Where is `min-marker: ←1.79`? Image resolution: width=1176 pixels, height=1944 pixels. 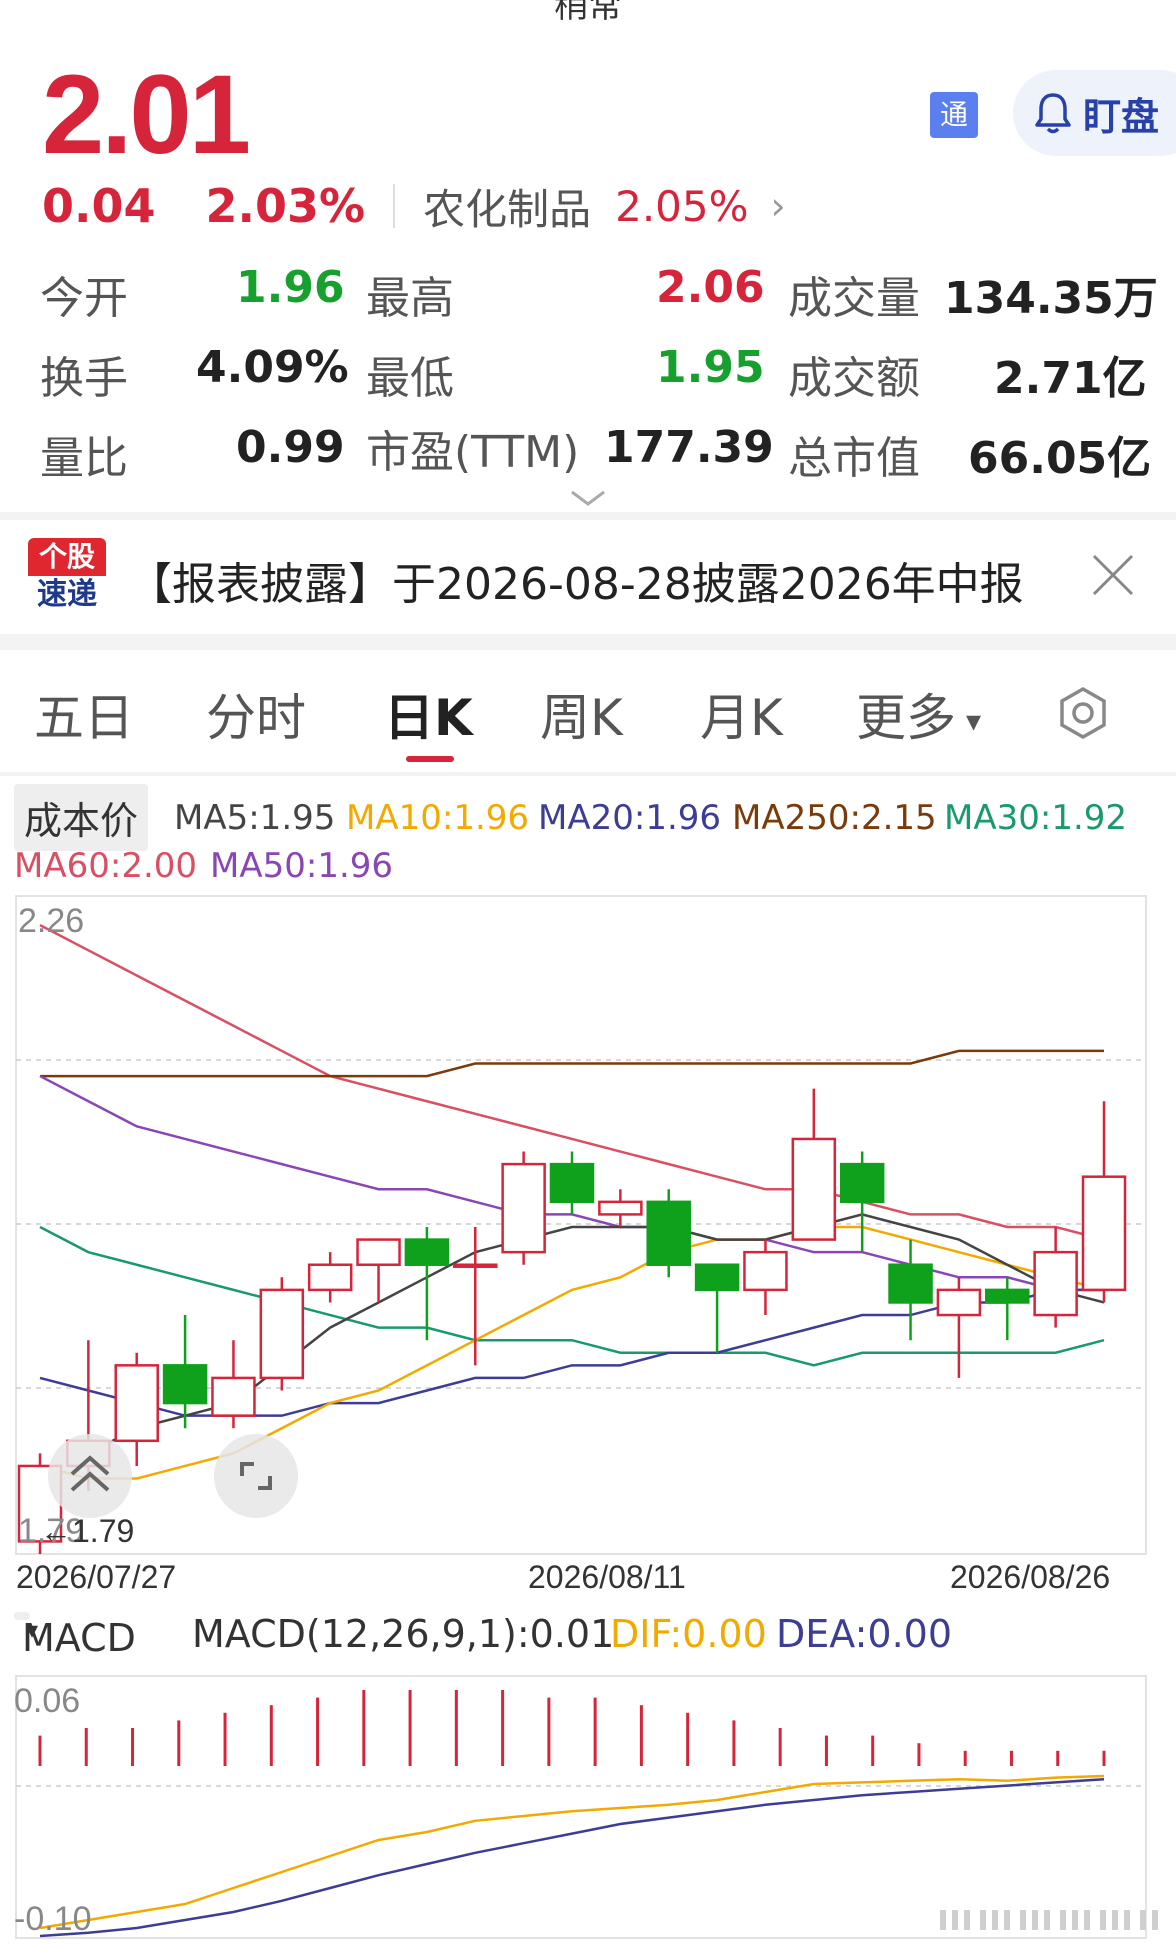 min-marker: ←1.79 is located at coordinates (87, 1531).